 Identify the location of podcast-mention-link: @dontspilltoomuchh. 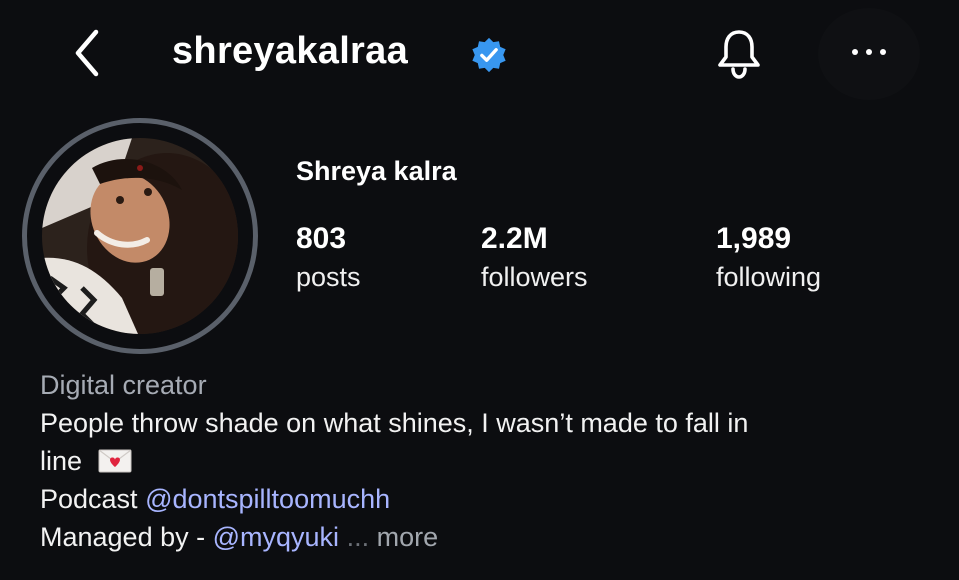
(267, 499).